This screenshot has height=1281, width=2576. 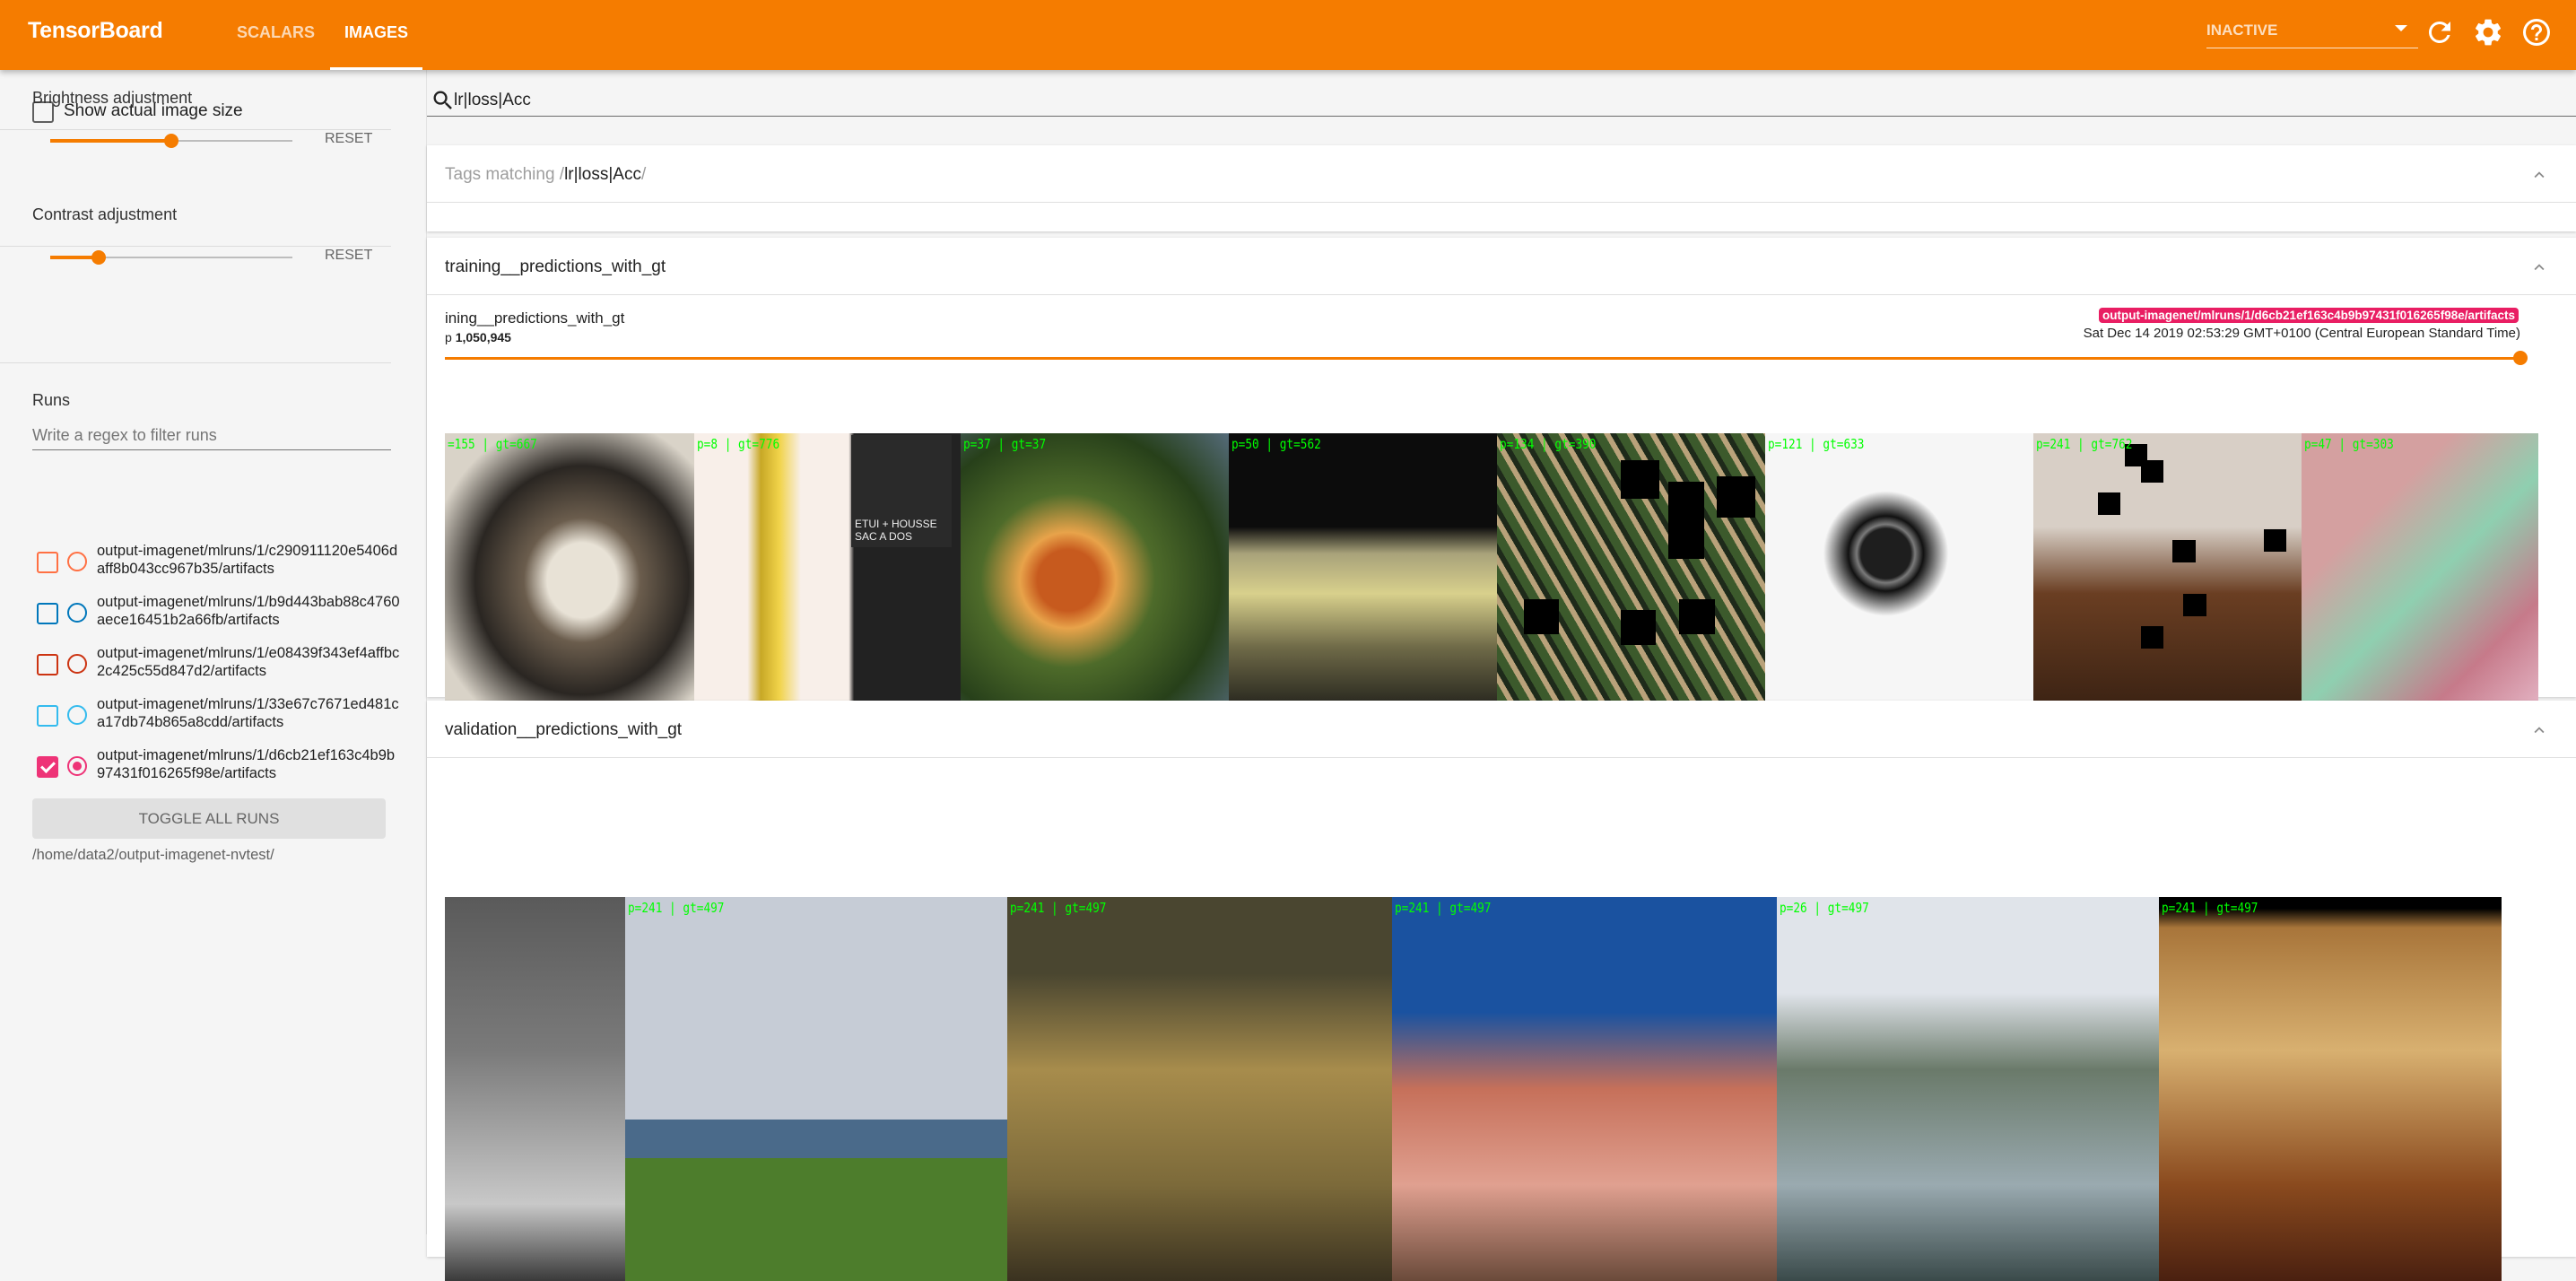 I want to click on image-card-meta: ining__predictions_with_gt p 1,050,945, so click(x=534, y=326).